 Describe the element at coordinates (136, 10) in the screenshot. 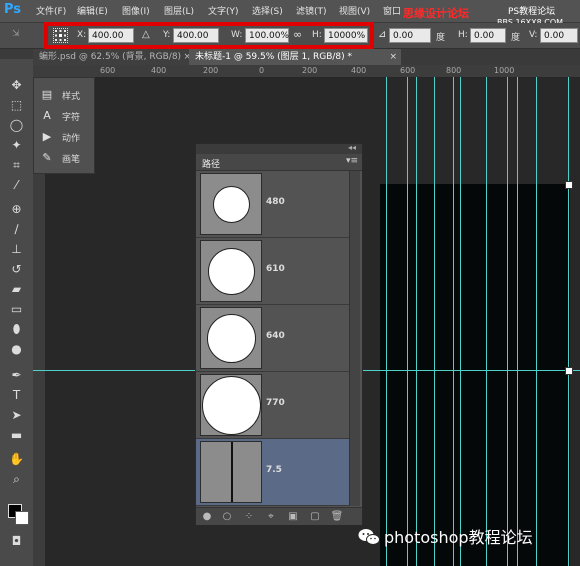

I see `menu-image: 图像(I)` at that location.